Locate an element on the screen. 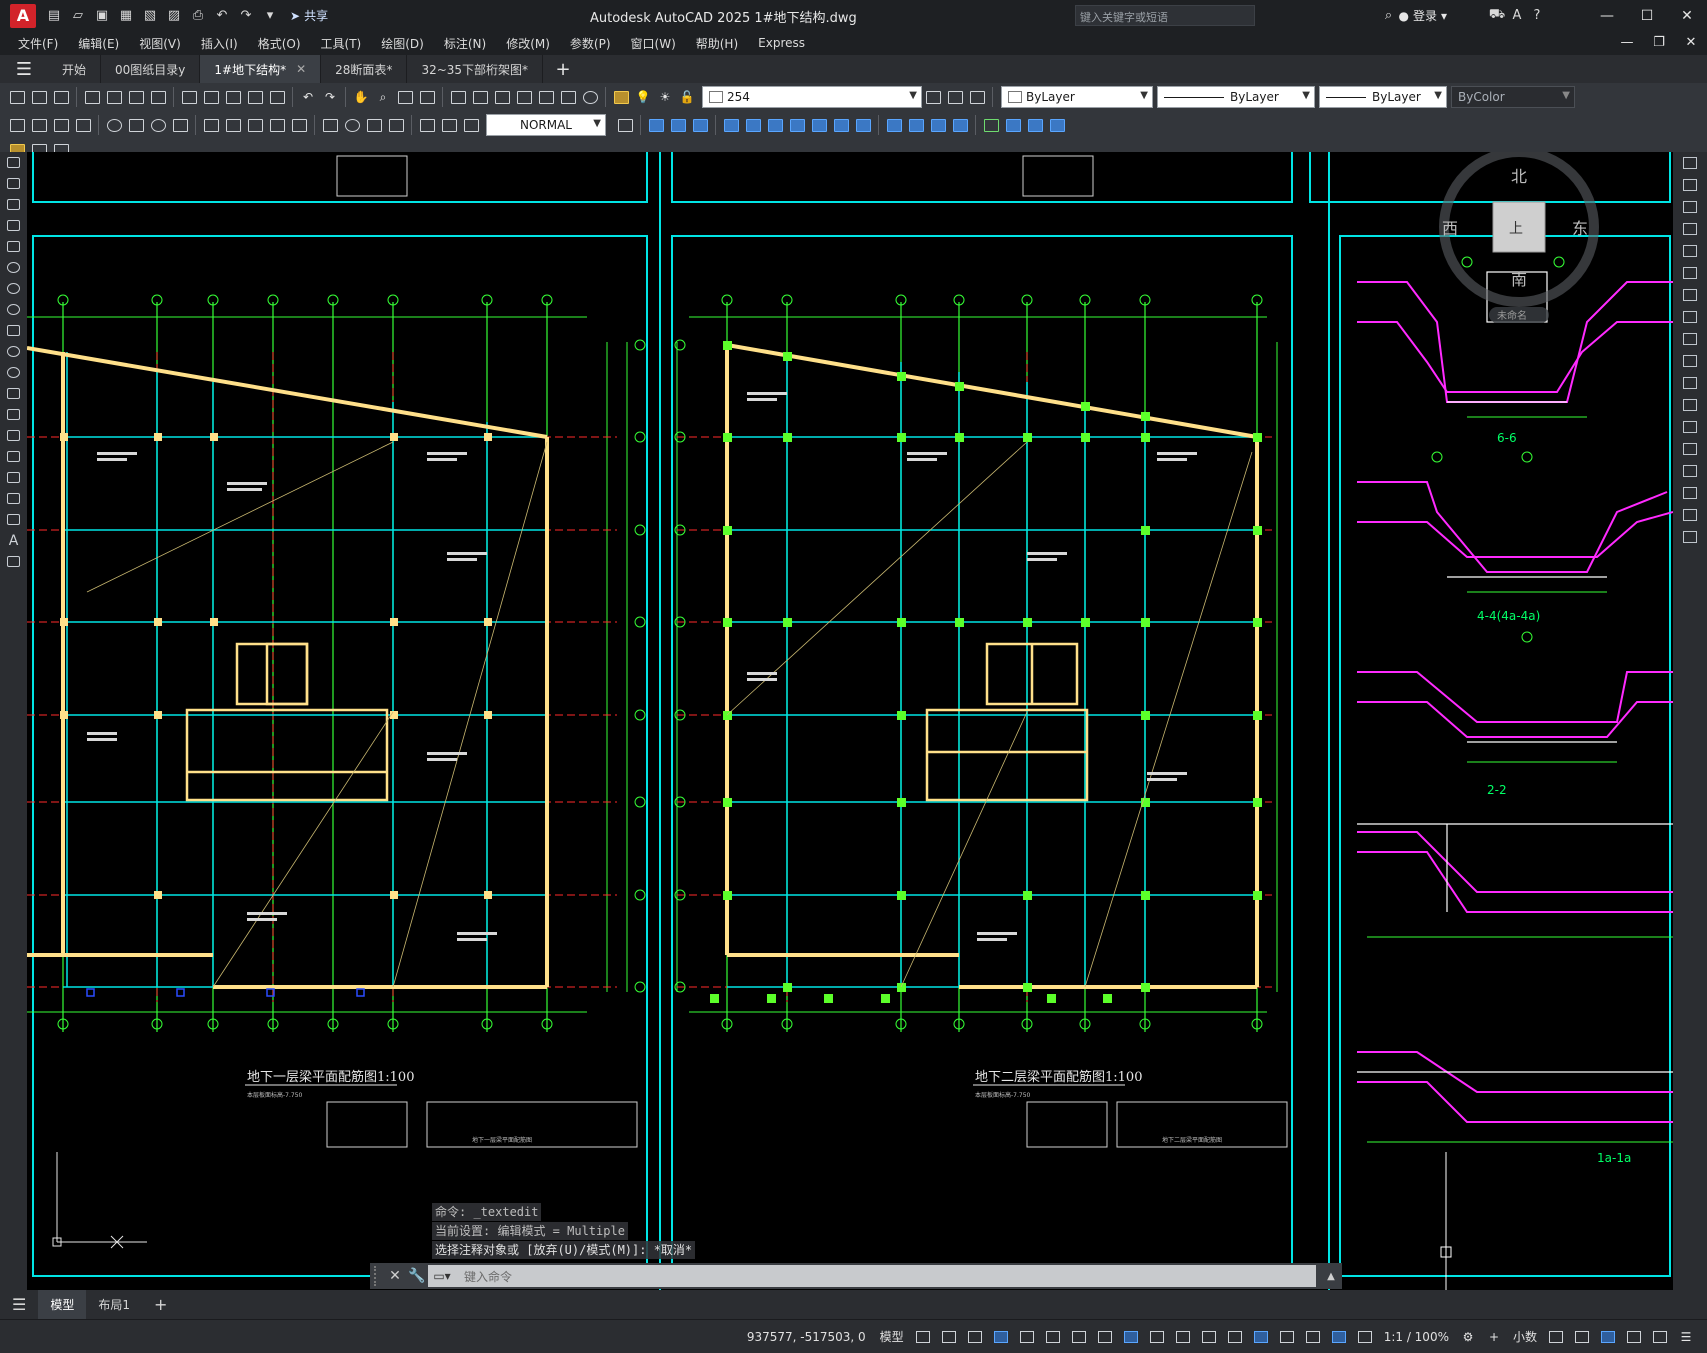  imprint-icon is located at coordinates (819, 125).